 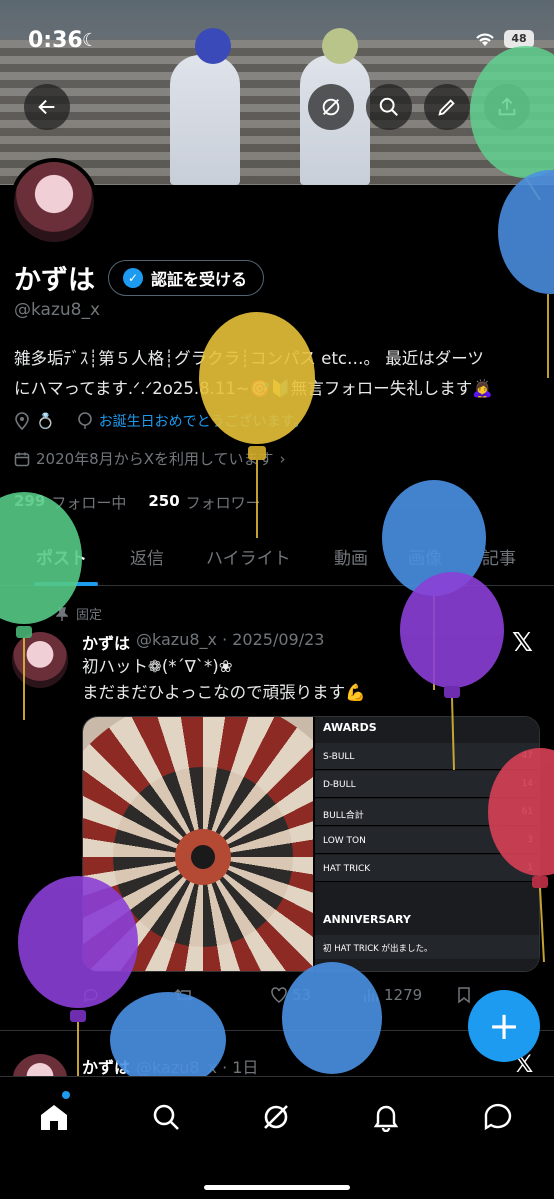 I want to click on nav-home, so click(x=54, y=1117).